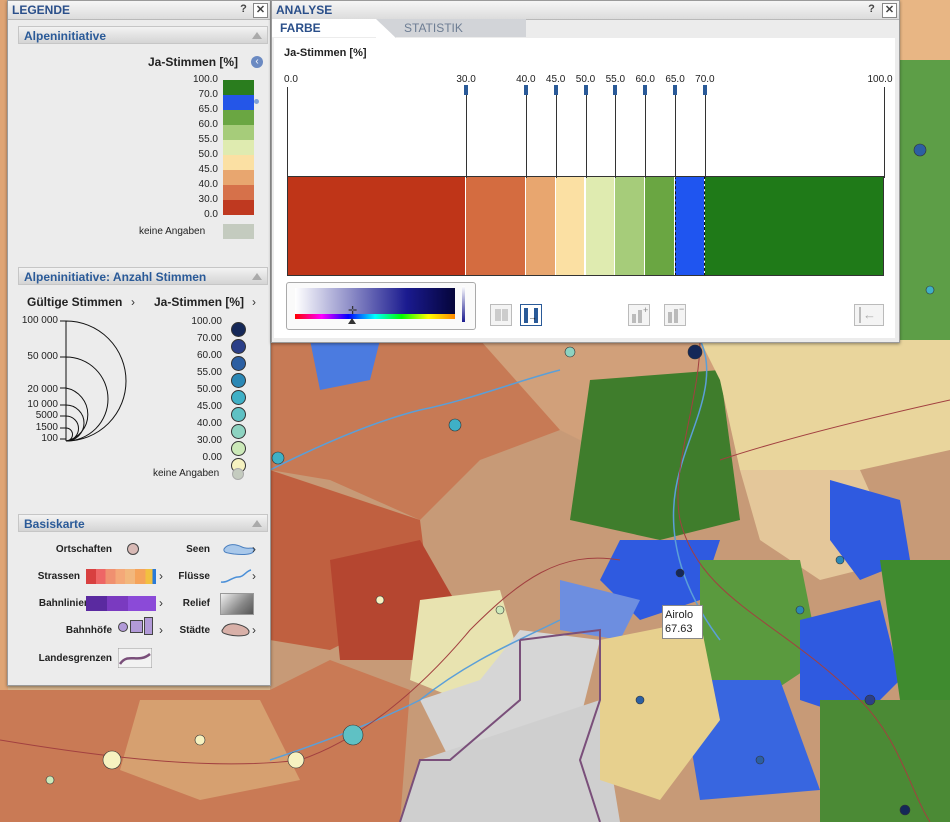 This screenshot has width=950, height=822. I want to click on class-tick-label: 60.0, so click(208, 124).